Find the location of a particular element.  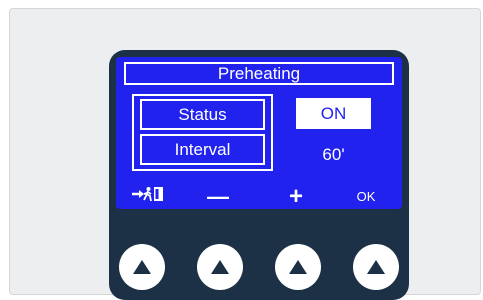

minus-softkey-label: — is located at coordinates (218, 196).